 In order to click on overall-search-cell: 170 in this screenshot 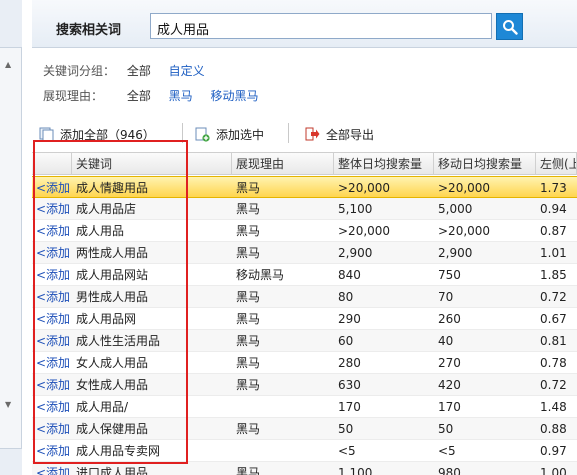, I will do `click(349, 407)`.